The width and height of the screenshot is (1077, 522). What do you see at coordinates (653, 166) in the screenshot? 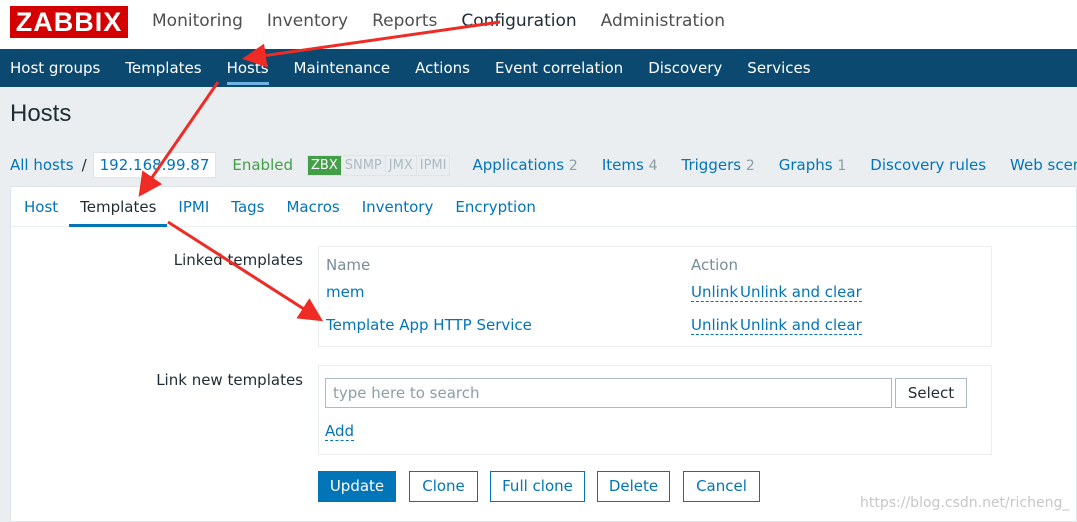
I see `items-count: 4` at bounding box center [653, 166].